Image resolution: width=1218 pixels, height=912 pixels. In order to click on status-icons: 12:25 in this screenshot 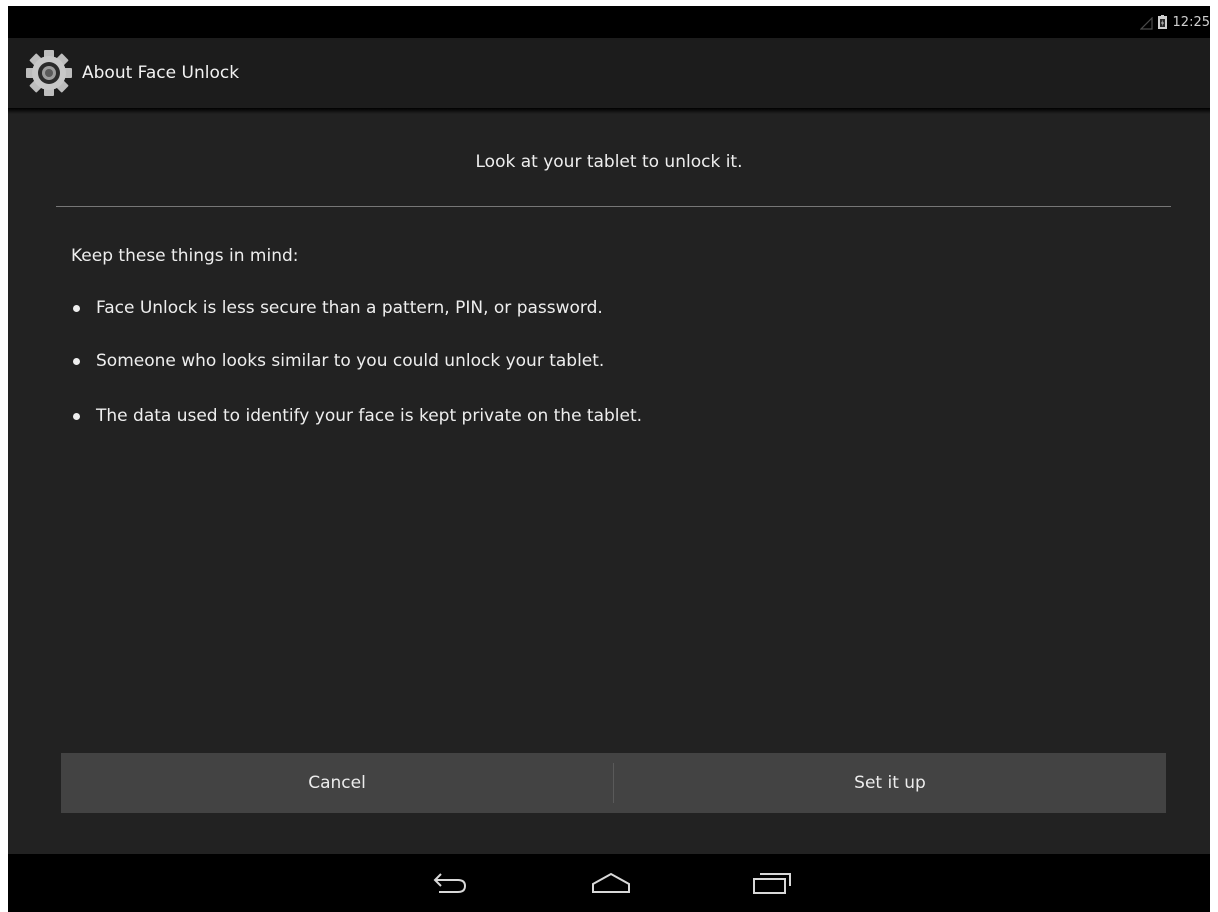, I will do `click(1174, 22)`.